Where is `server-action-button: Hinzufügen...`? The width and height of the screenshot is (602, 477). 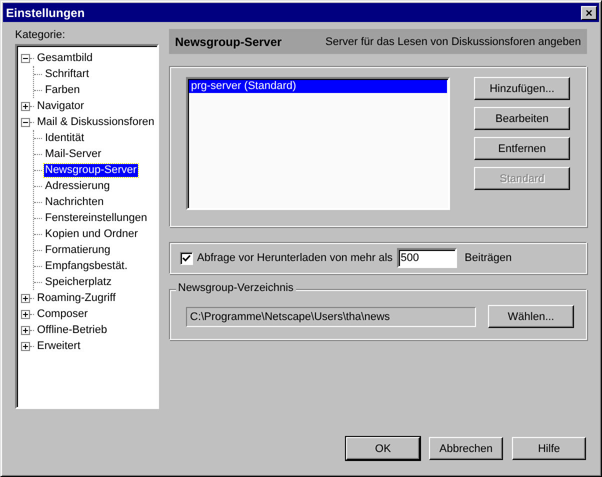 server-action-button: Hinzufügen... is located at coordinates (522, 88).